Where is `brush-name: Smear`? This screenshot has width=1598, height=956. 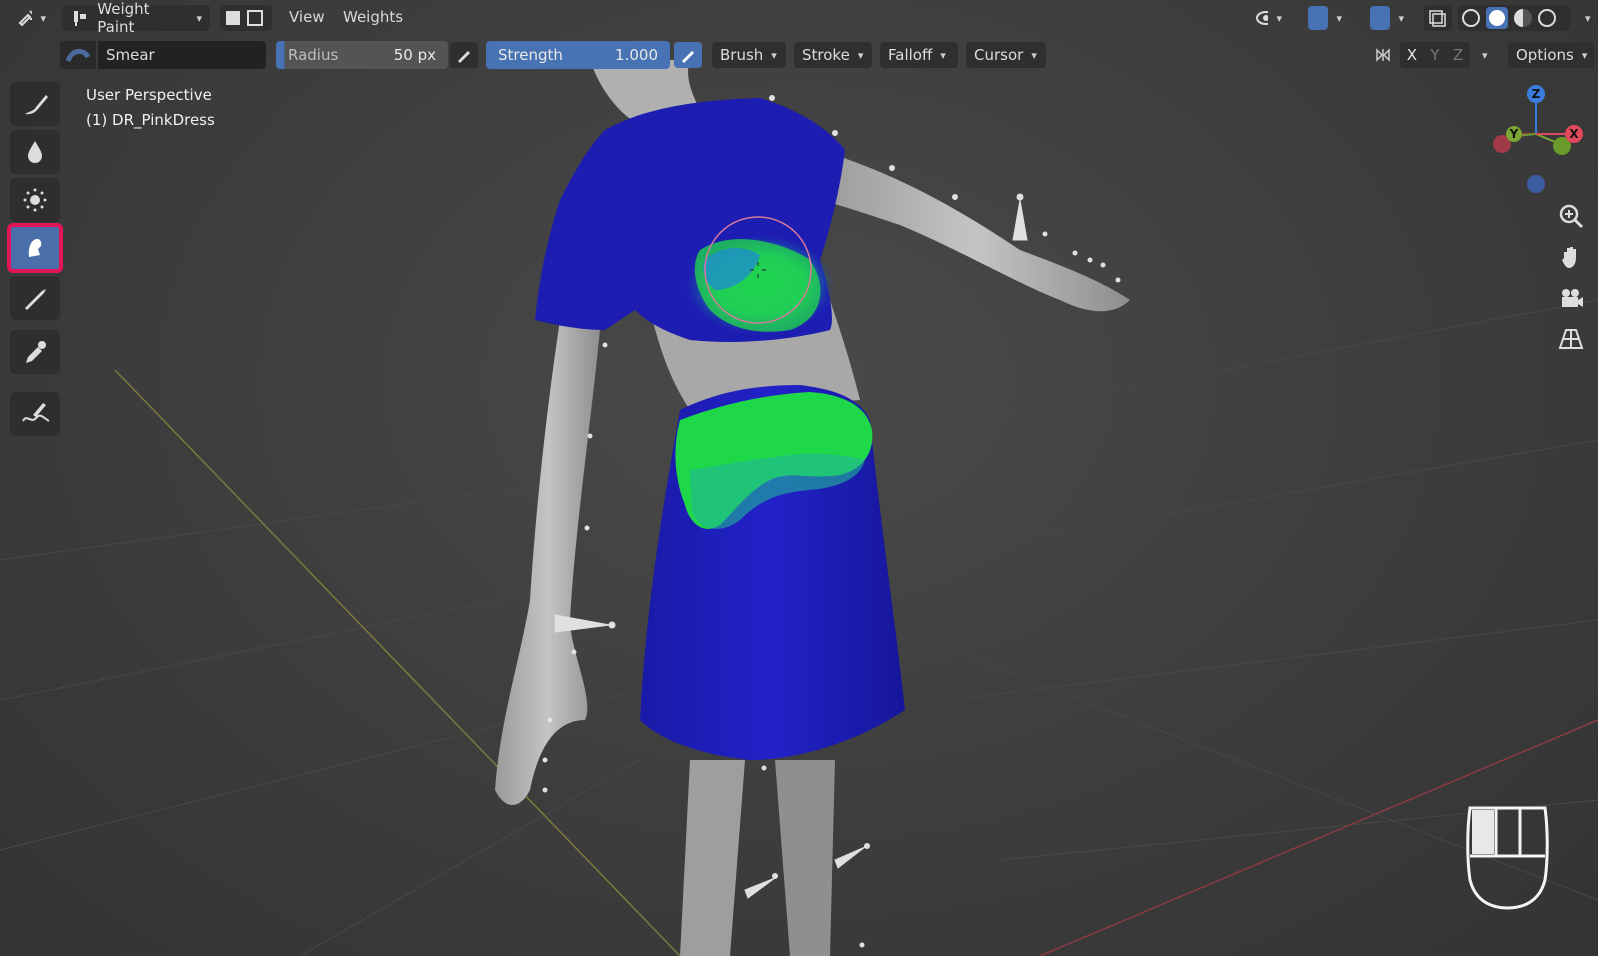 brush-name: Smear is located at coordinates (130, 55).